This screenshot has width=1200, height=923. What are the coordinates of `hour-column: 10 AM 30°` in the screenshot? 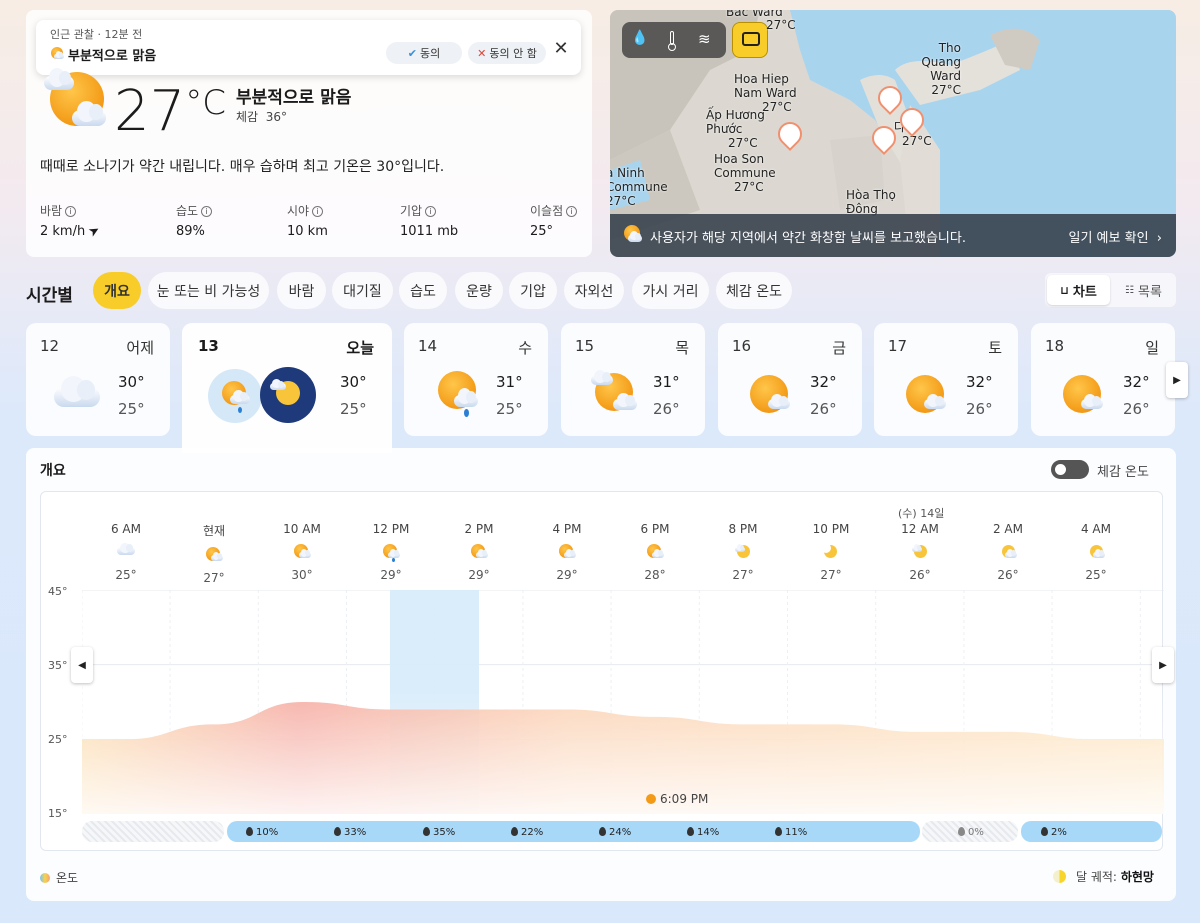 It's located at (302, 552).